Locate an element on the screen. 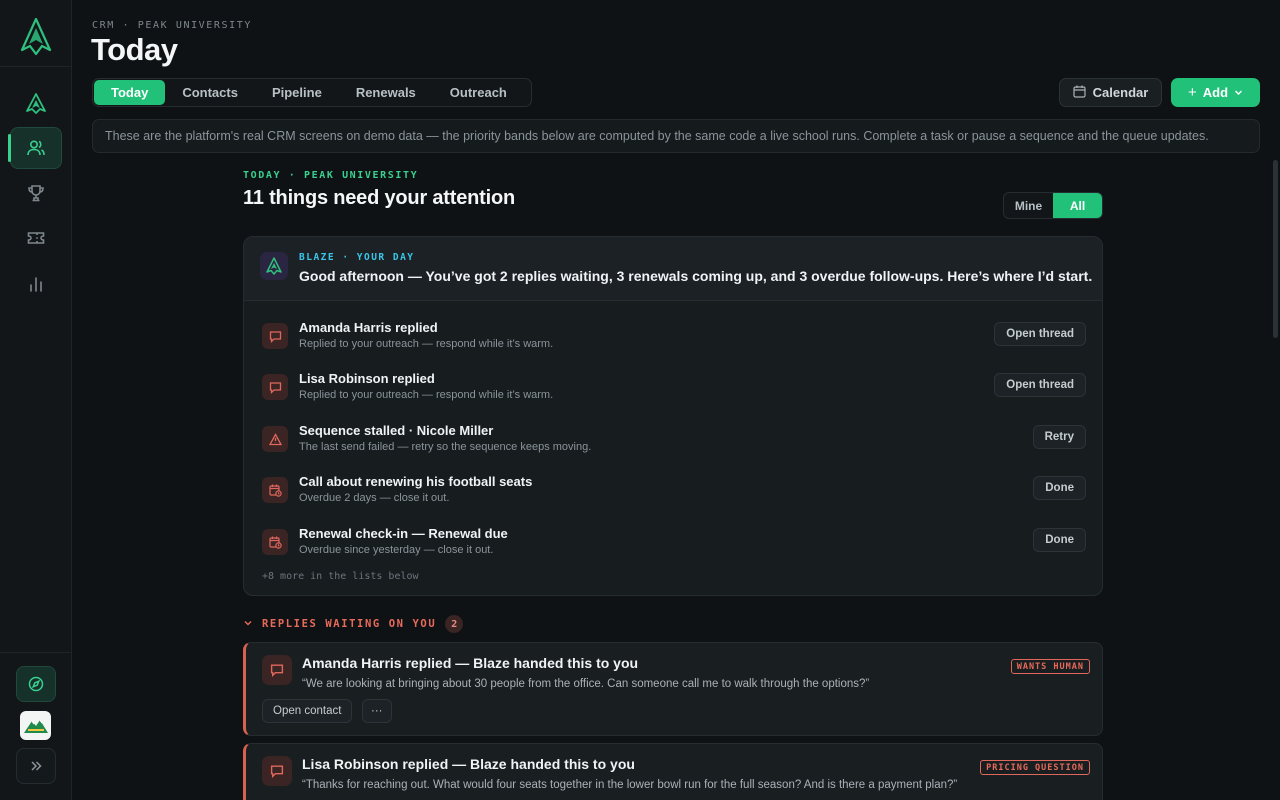 Image resolution: width=1280 pixels, height=800 pixels. task-subtitle: Overdue 2 days — close it out. is located at coordinates (374, 498).